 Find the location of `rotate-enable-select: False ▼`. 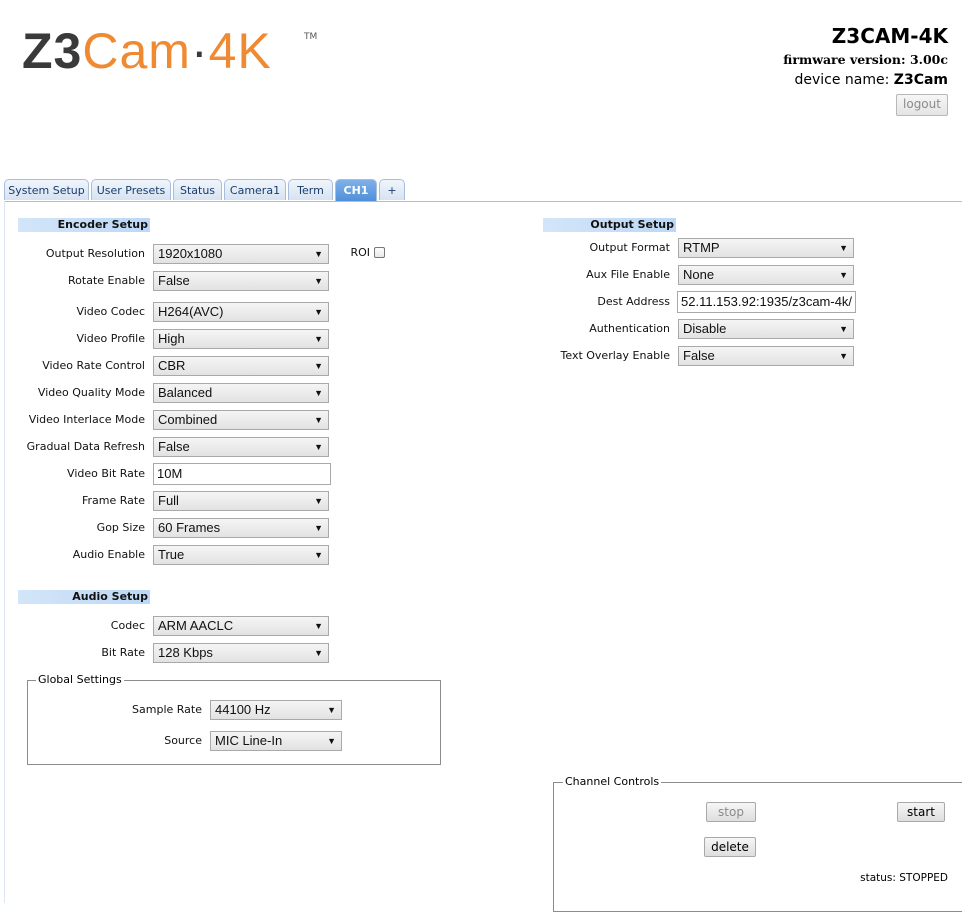

rotate-enable-select: False ▼ is located at coordinates (241, 281).